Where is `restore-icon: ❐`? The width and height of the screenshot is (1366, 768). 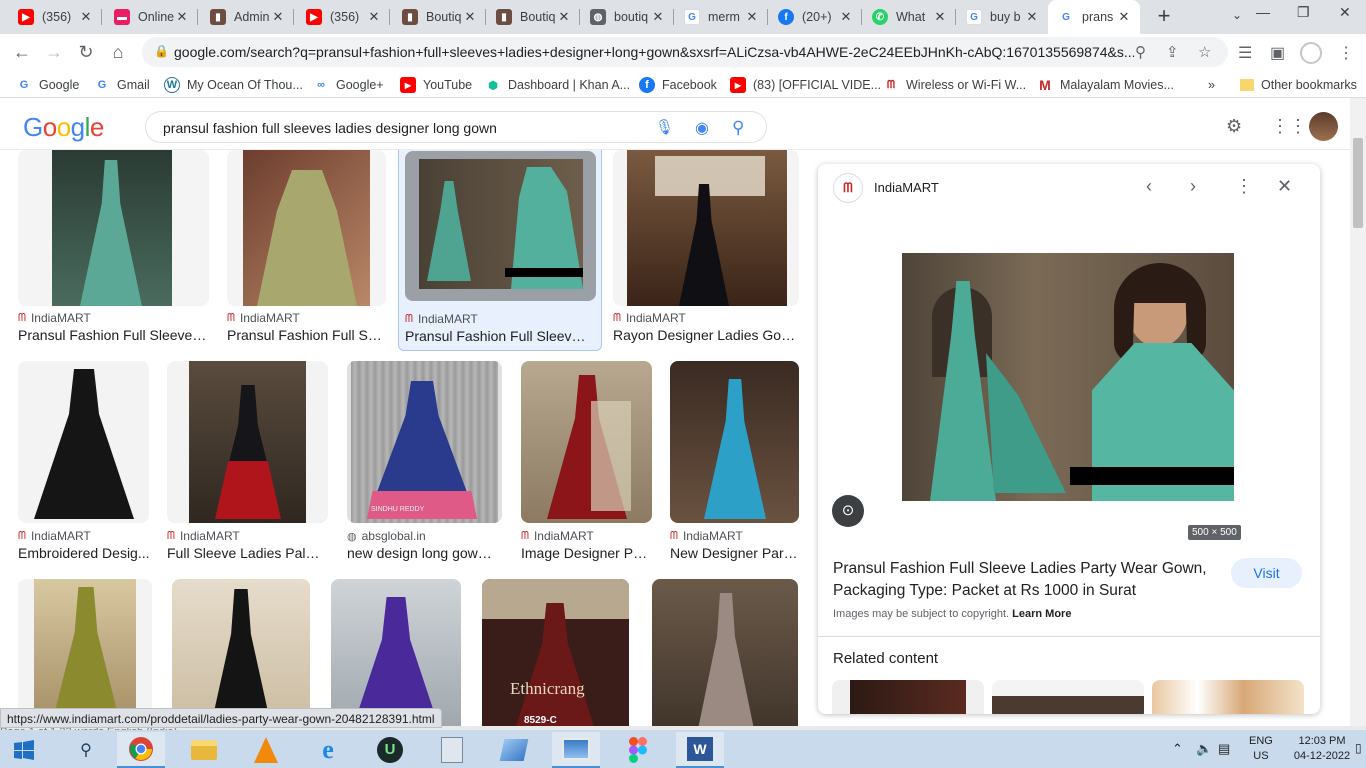
restore-icon: ❐ is located at coordinates (1303, 12).